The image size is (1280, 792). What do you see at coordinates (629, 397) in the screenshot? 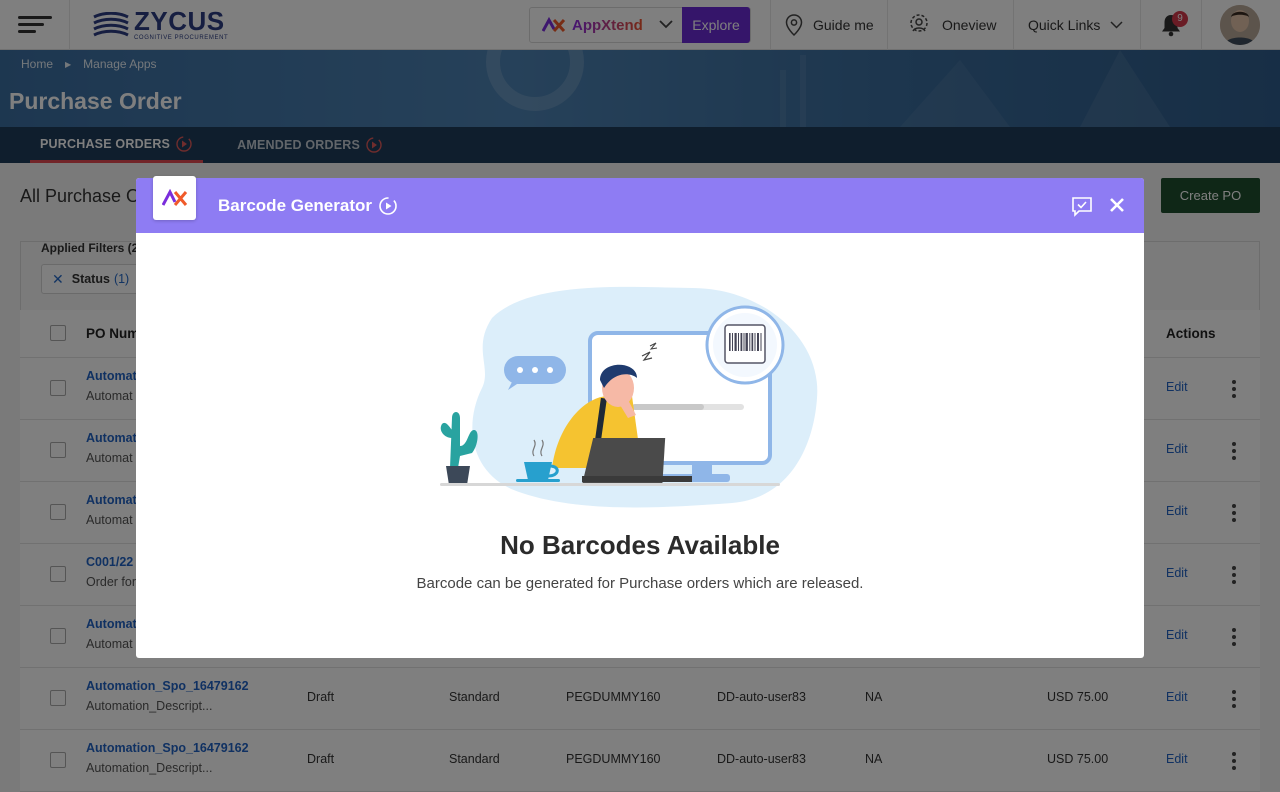
I see `empty-state-illustration` at bounding box center [629, 397].